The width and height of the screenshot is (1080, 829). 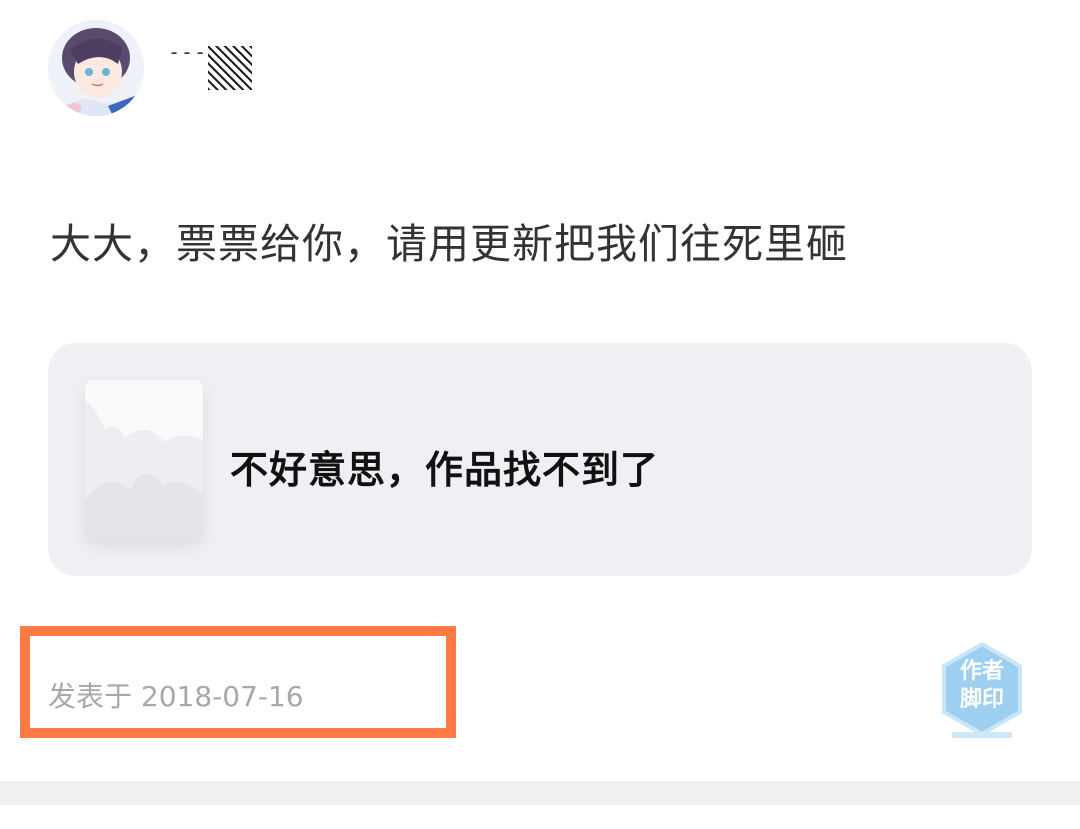 What do you see at coordinates (981, 699) in the screenshot?
I see `badge-label-line2: 脚印` at bounding box center [981, 699].